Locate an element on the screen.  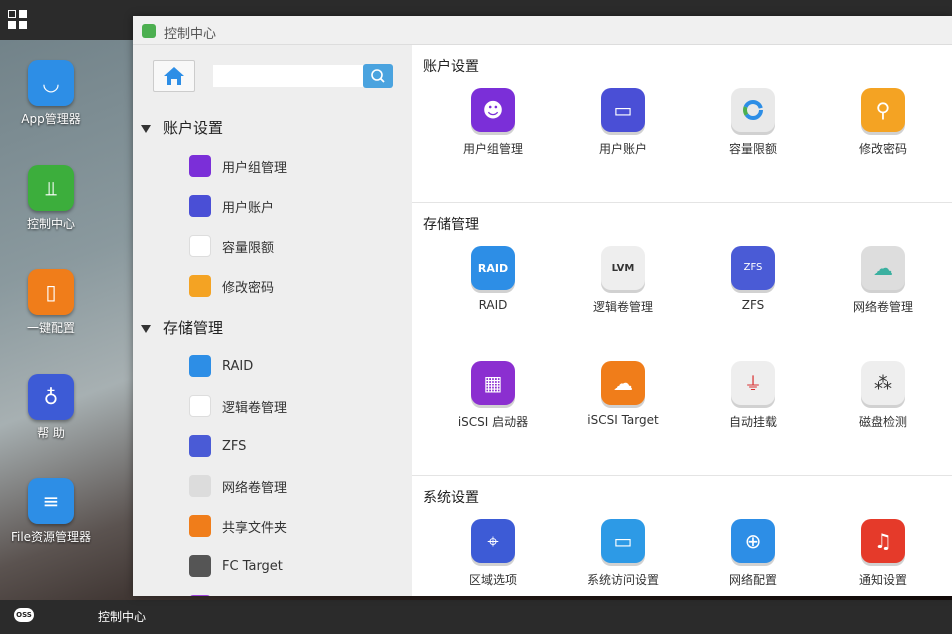
raid-icon is located at coordinates (200, 366).